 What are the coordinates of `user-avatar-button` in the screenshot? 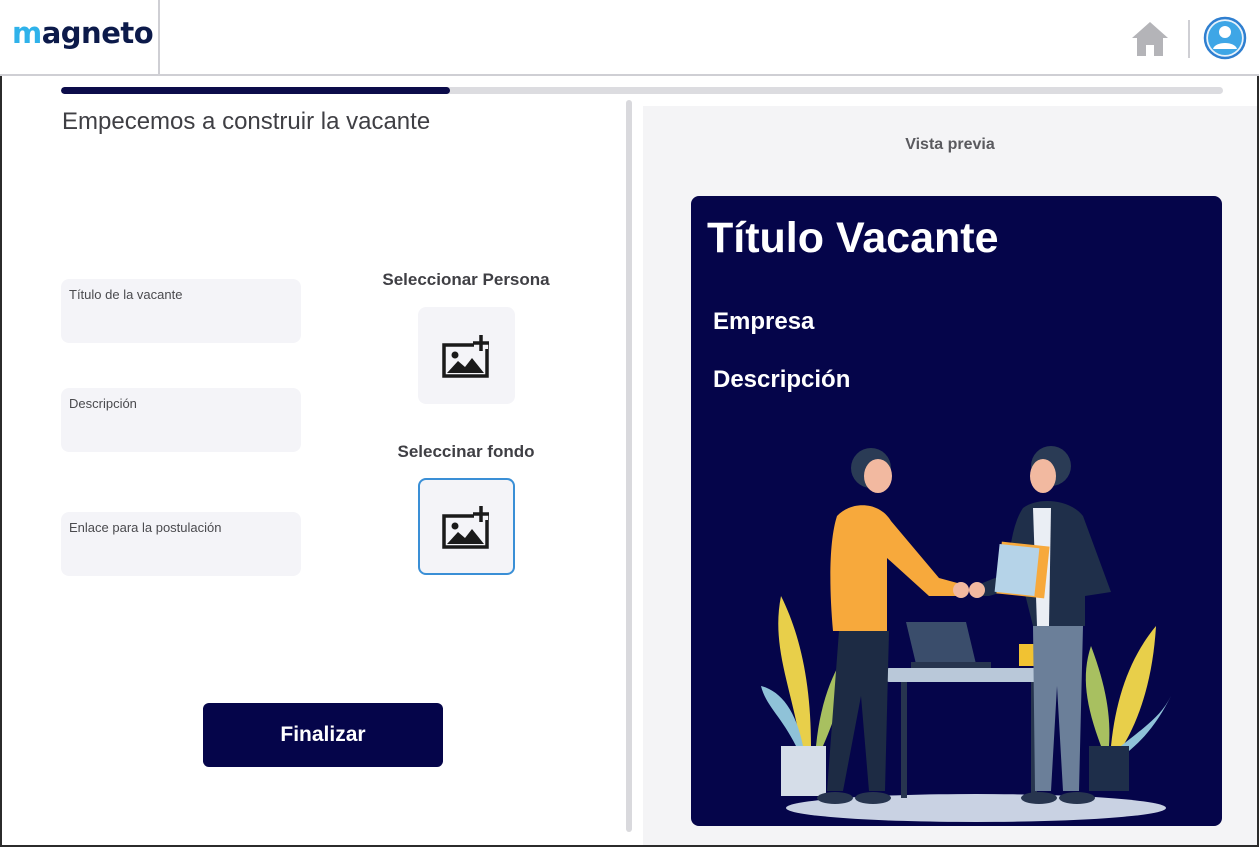 It's located at (1225, 38).